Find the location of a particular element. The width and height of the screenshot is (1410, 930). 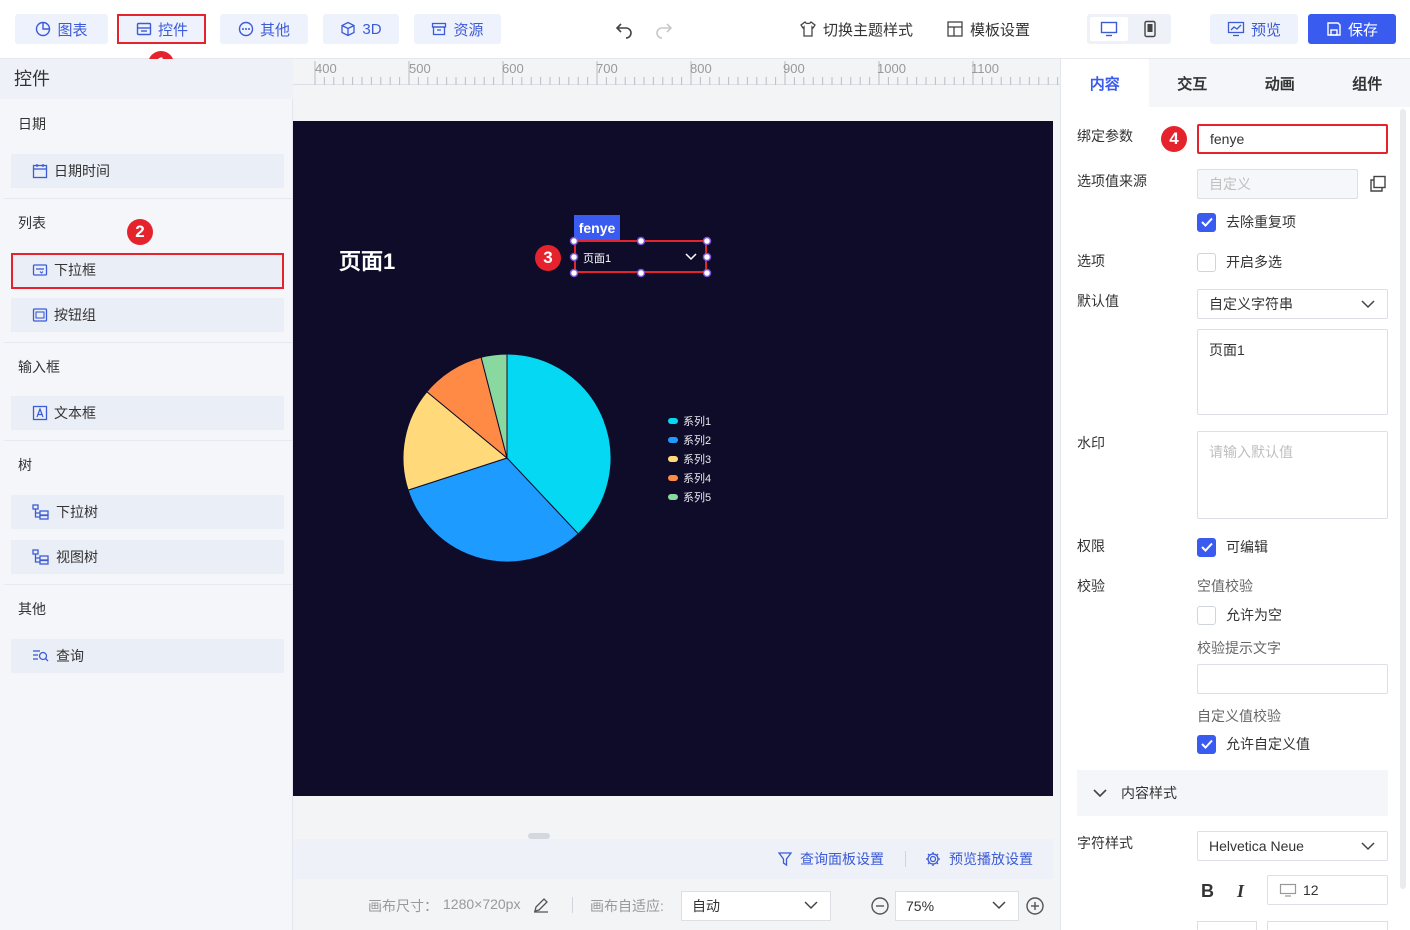

step-marker-3: 3 is located at coordinates (548, 258).